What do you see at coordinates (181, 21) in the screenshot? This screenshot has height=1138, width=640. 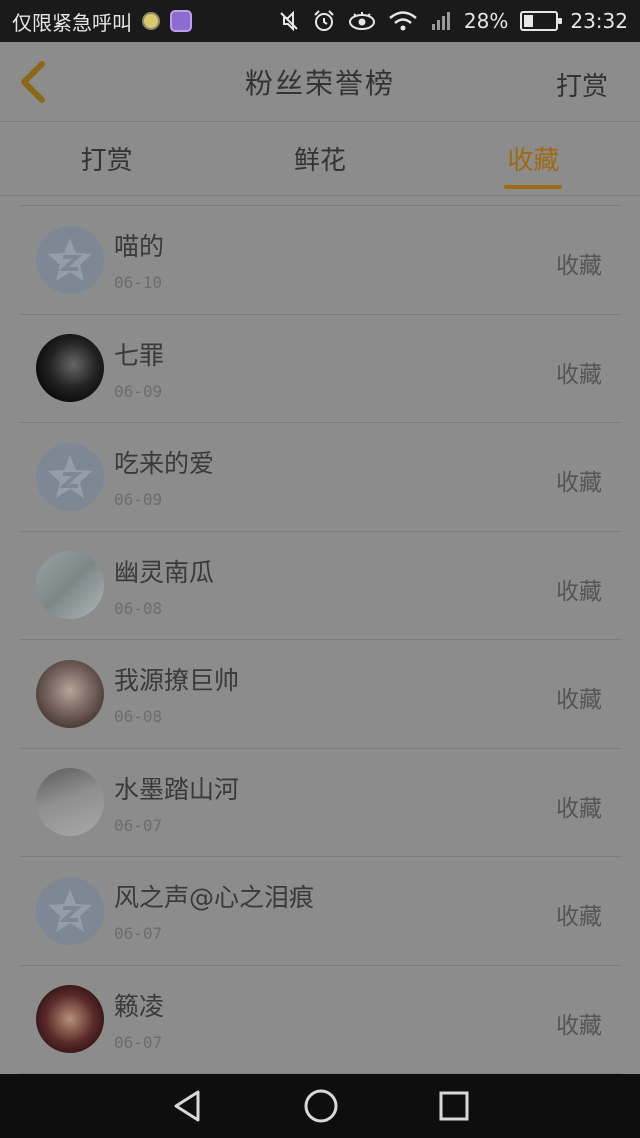 I see `gallery-icon` at bounding box center [181, 21].